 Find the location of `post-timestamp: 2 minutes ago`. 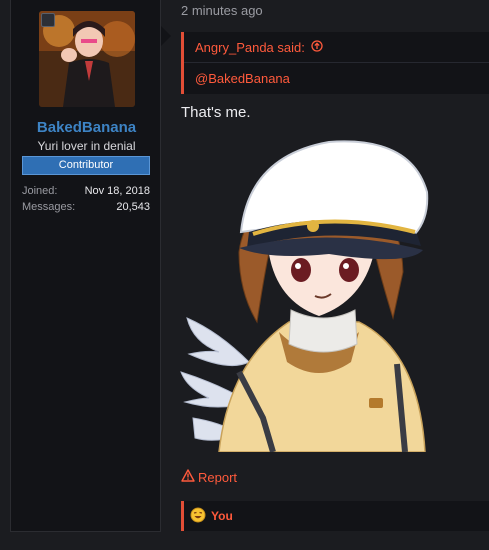

post-timestamp: 2 minutes ago is located at coordinates (222, 10).